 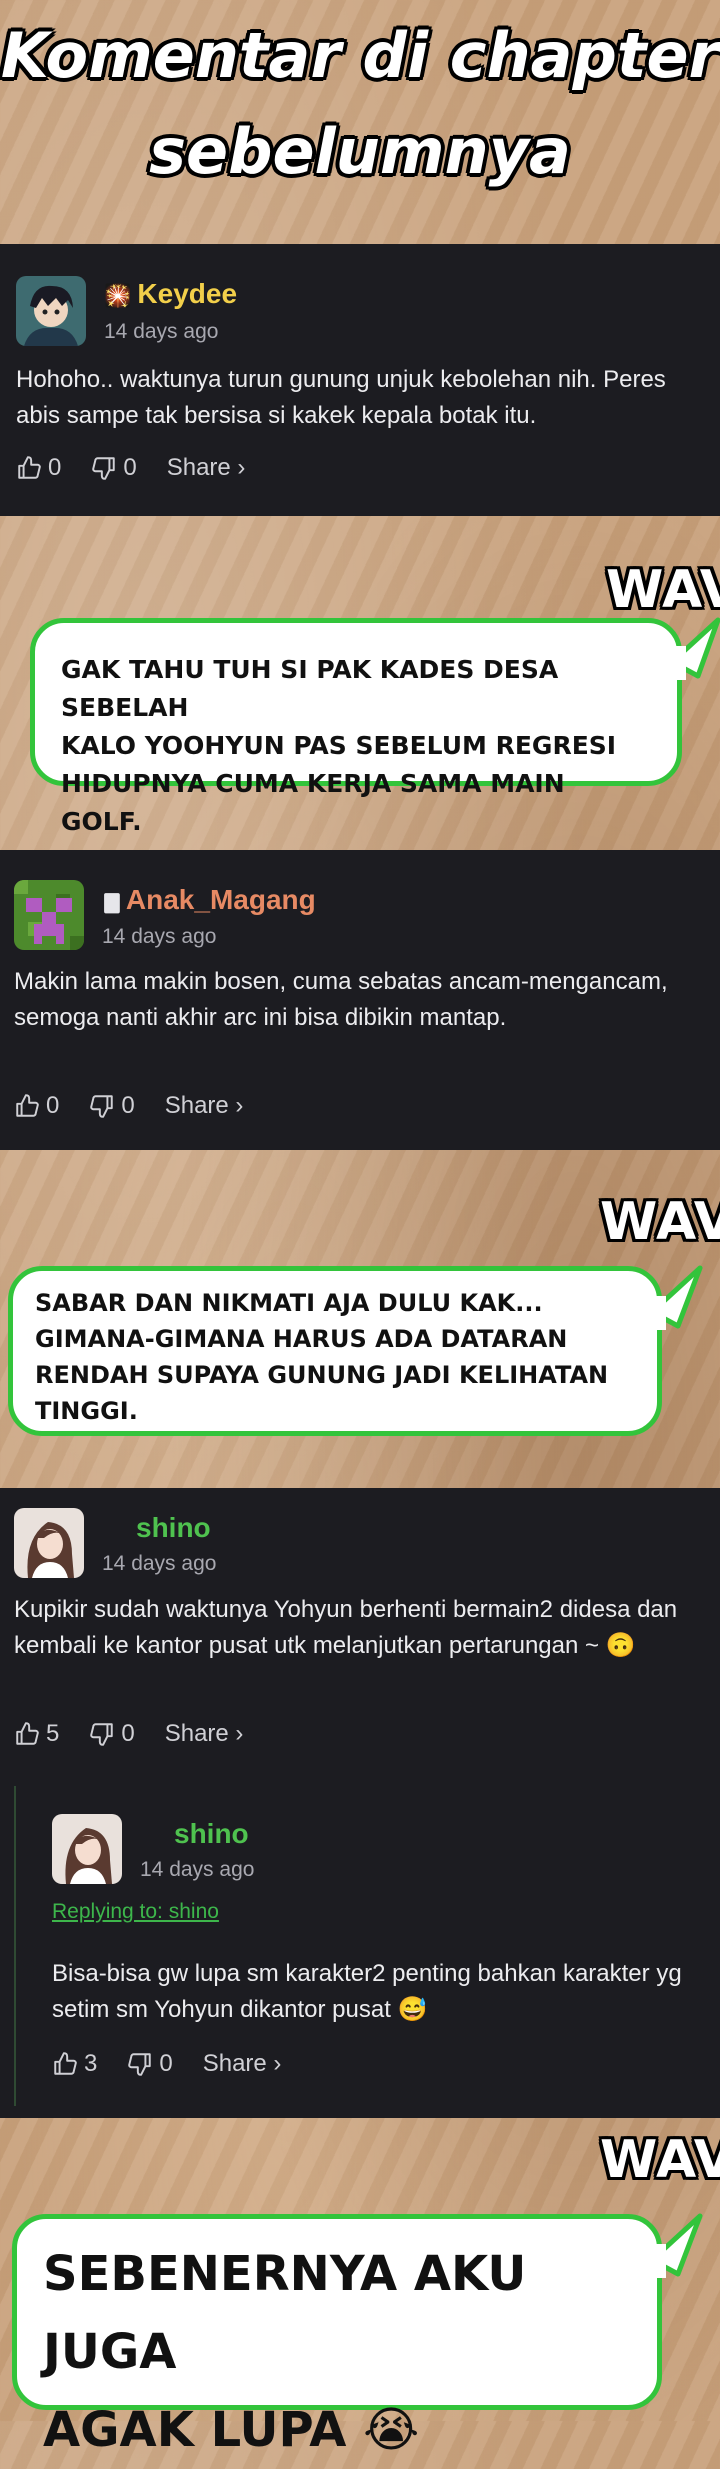 What do you see at coordinates (187, 293) in the screenshot?
I see `username-label: Keydee` at bounding box center [187, 293].